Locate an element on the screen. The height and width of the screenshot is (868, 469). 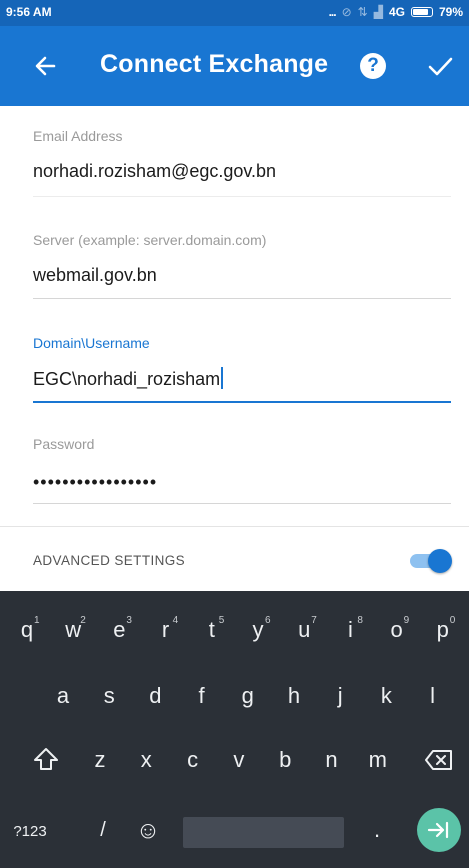
key-y: y6 is located at coordinates (258, 629).